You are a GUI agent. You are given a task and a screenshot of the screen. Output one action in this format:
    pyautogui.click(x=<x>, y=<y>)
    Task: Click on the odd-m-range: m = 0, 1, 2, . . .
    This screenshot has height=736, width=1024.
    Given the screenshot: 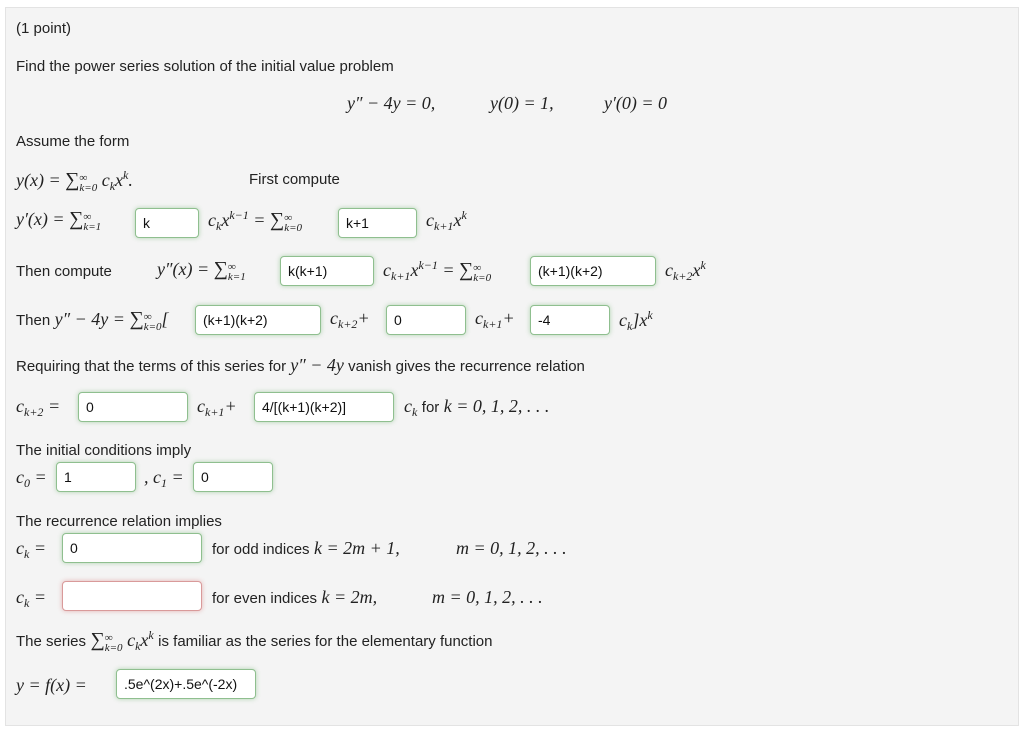 What is the action you would take?
    pyautogui.click(x=511, y=548)
    